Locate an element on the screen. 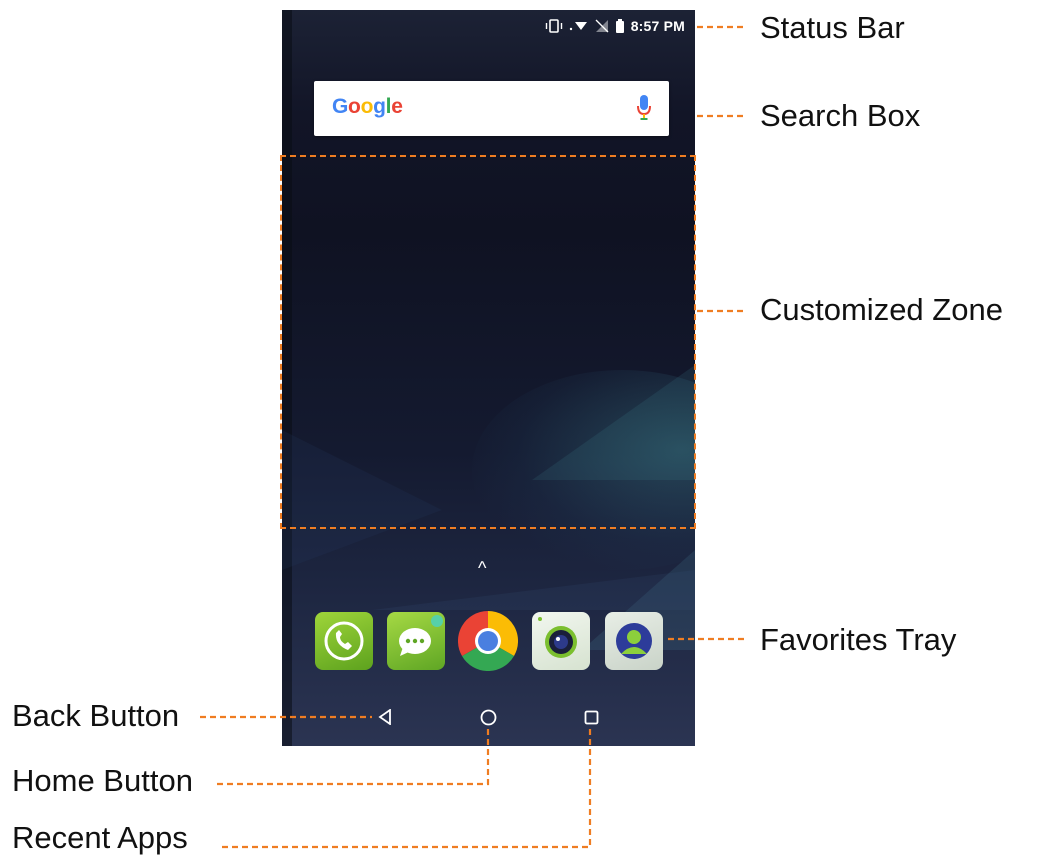 This screenshot has width=1043, height=859. home-button-label: Home Button is located at coordinates (102, 780).